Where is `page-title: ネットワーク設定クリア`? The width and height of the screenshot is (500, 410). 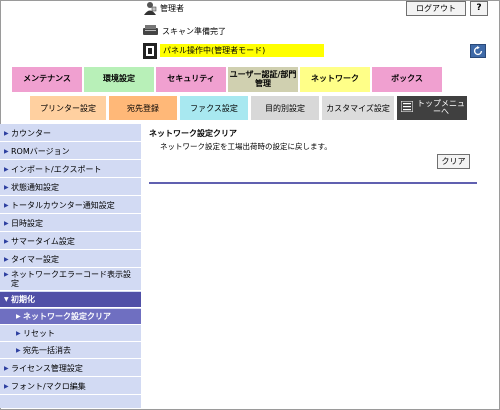 page-title: ネットワーク設定クリア is located at coordinates (193, 133).